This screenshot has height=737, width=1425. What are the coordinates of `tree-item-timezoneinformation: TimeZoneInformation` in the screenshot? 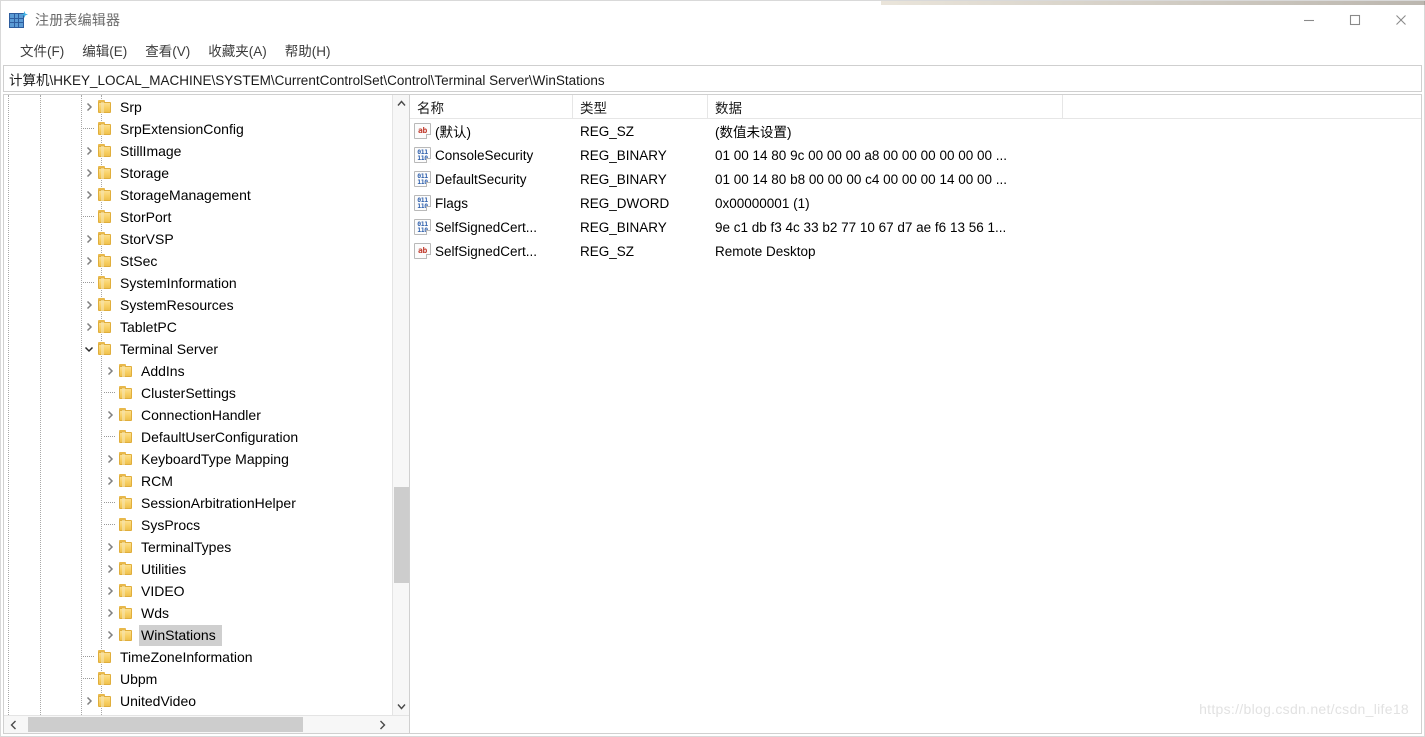 It's located at (206, 657).